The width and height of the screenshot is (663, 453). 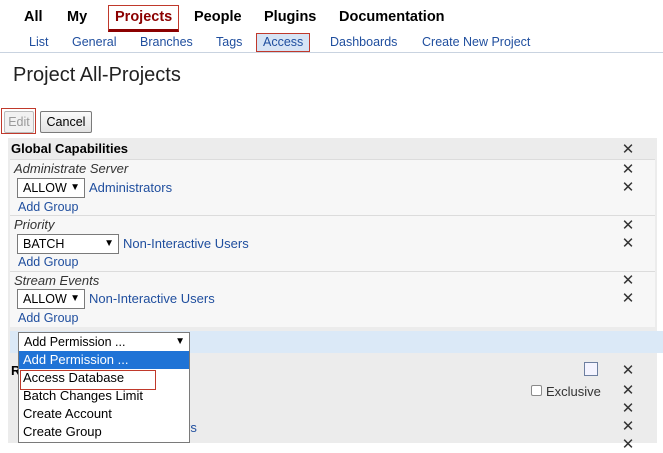 What do you see at coordinates (34, 224) in the screenshot?
I see `capability-name: Priority` at bounding box center [34, 224].